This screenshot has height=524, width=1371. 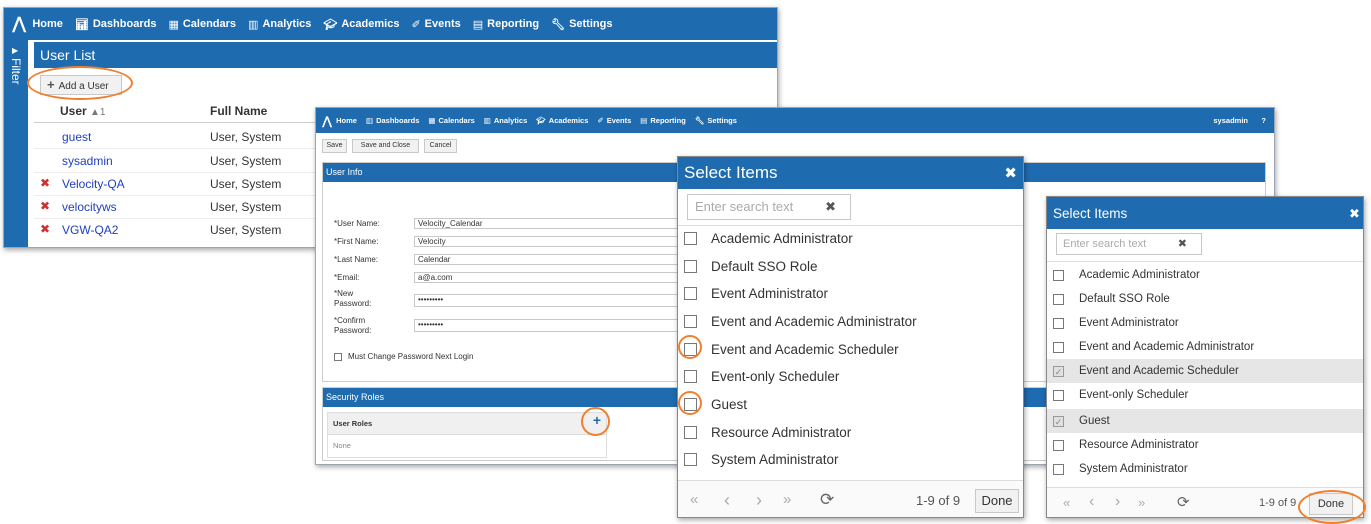 What do you see at coordinates (549, 277) in the screenshot?
I see `email-input: a@a.com` at bounding box center [549, 277].